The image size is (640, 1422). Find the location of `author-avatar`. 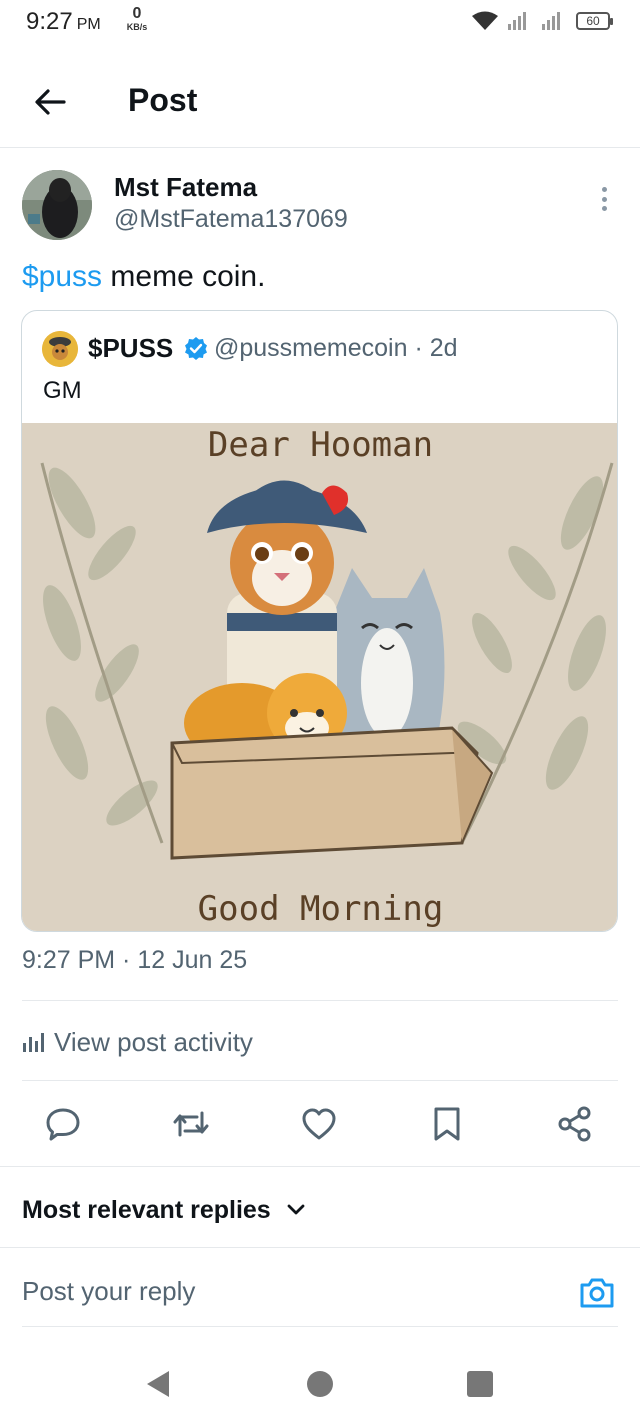

author-avatar is located at coordinates (57, 205).